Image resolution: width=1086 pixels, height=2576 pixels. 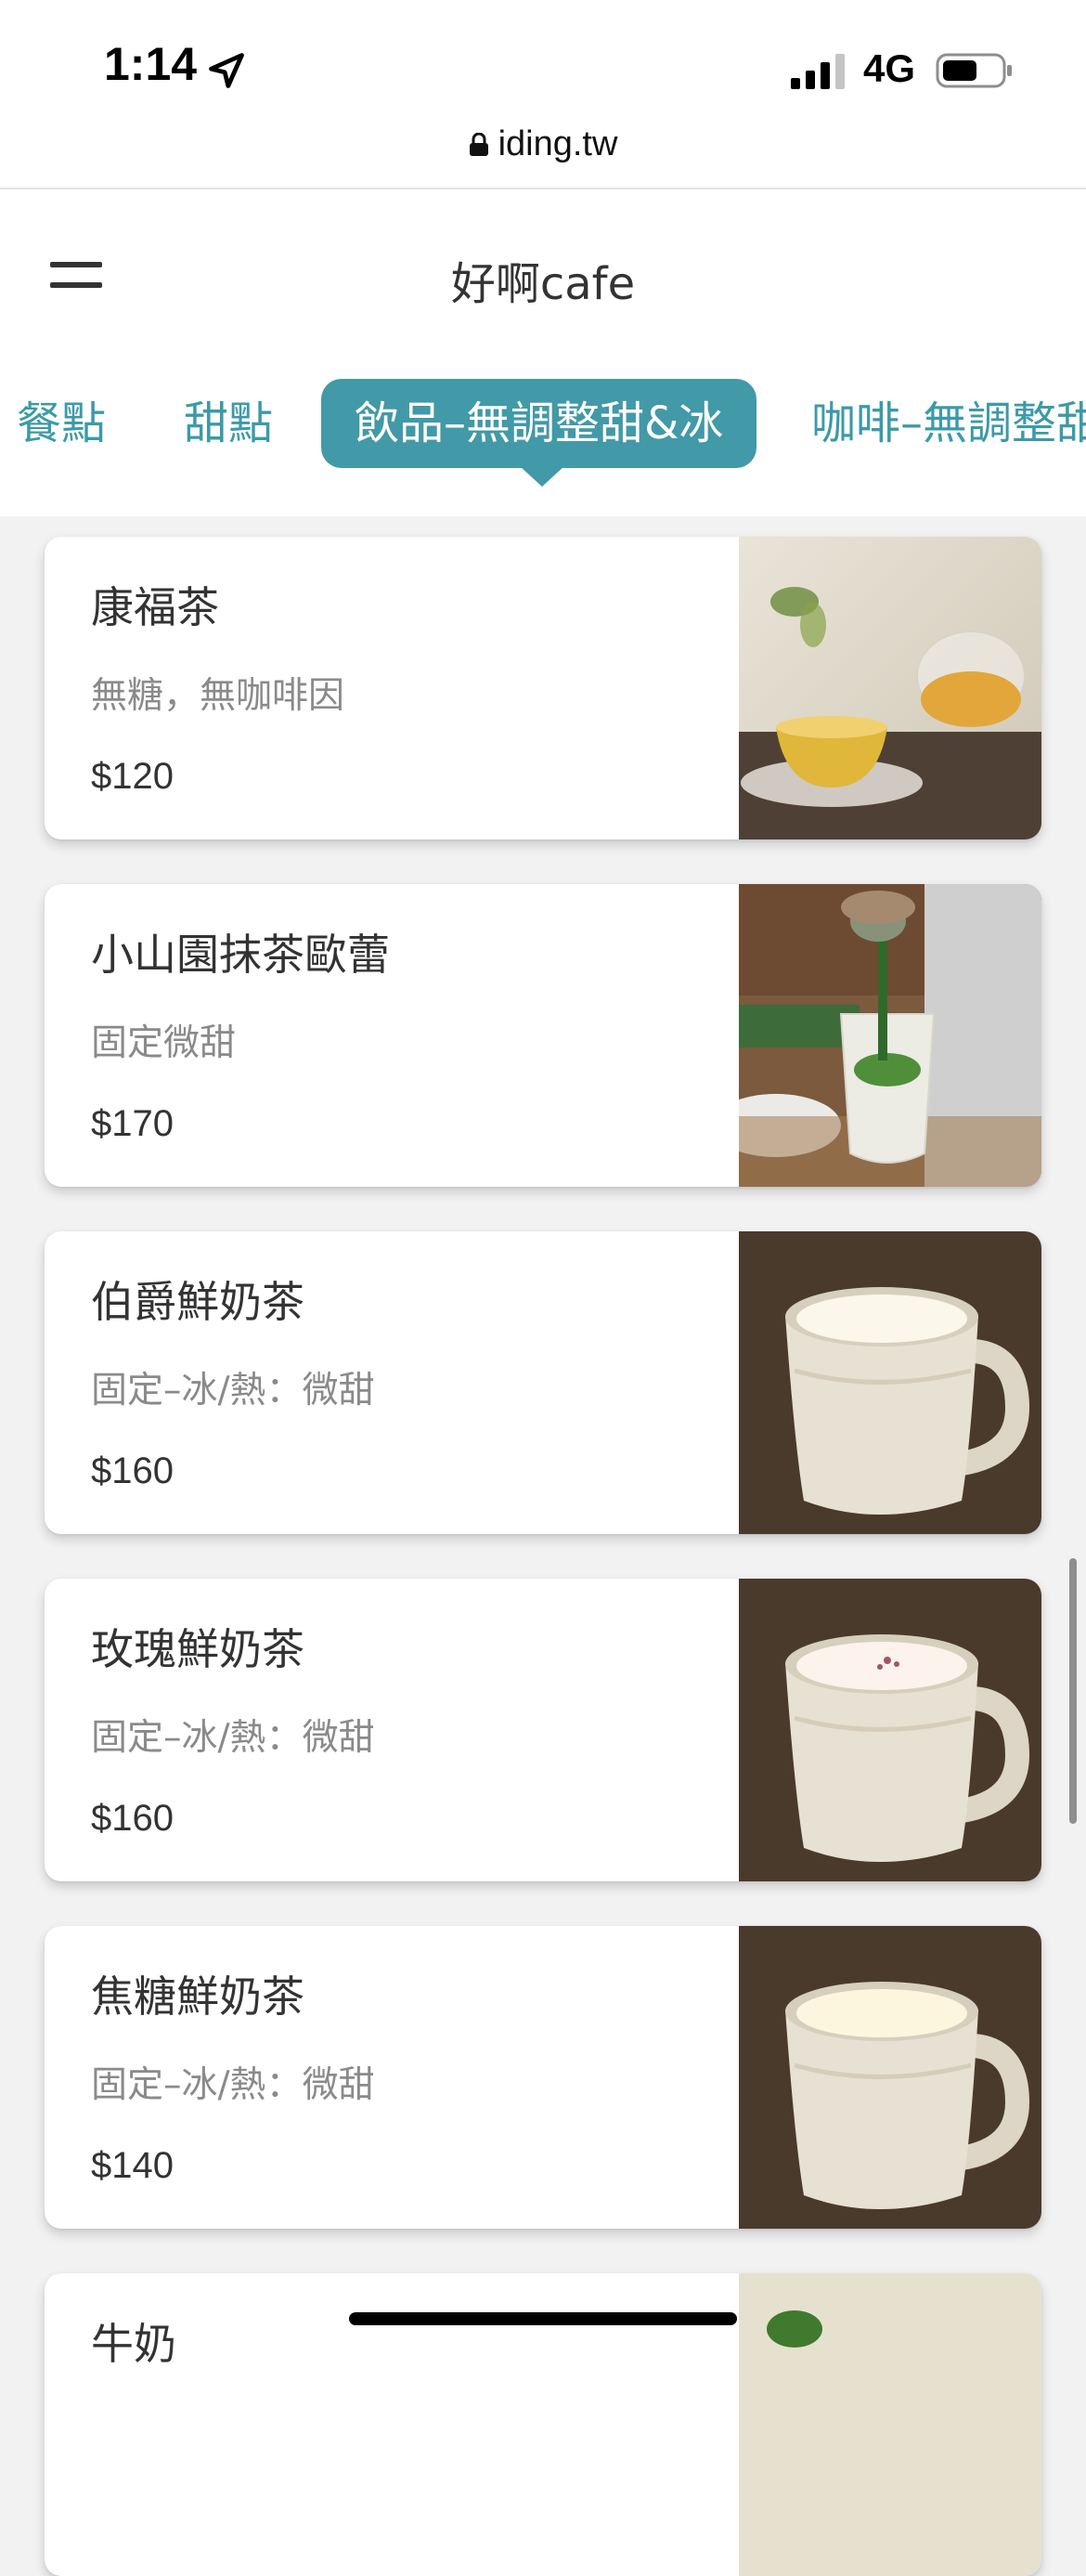 I want to click on menu-item-card: 焦糖鮮奶茶 固定–冰/熱：微甜 $140, so click(x=543, y=2077).